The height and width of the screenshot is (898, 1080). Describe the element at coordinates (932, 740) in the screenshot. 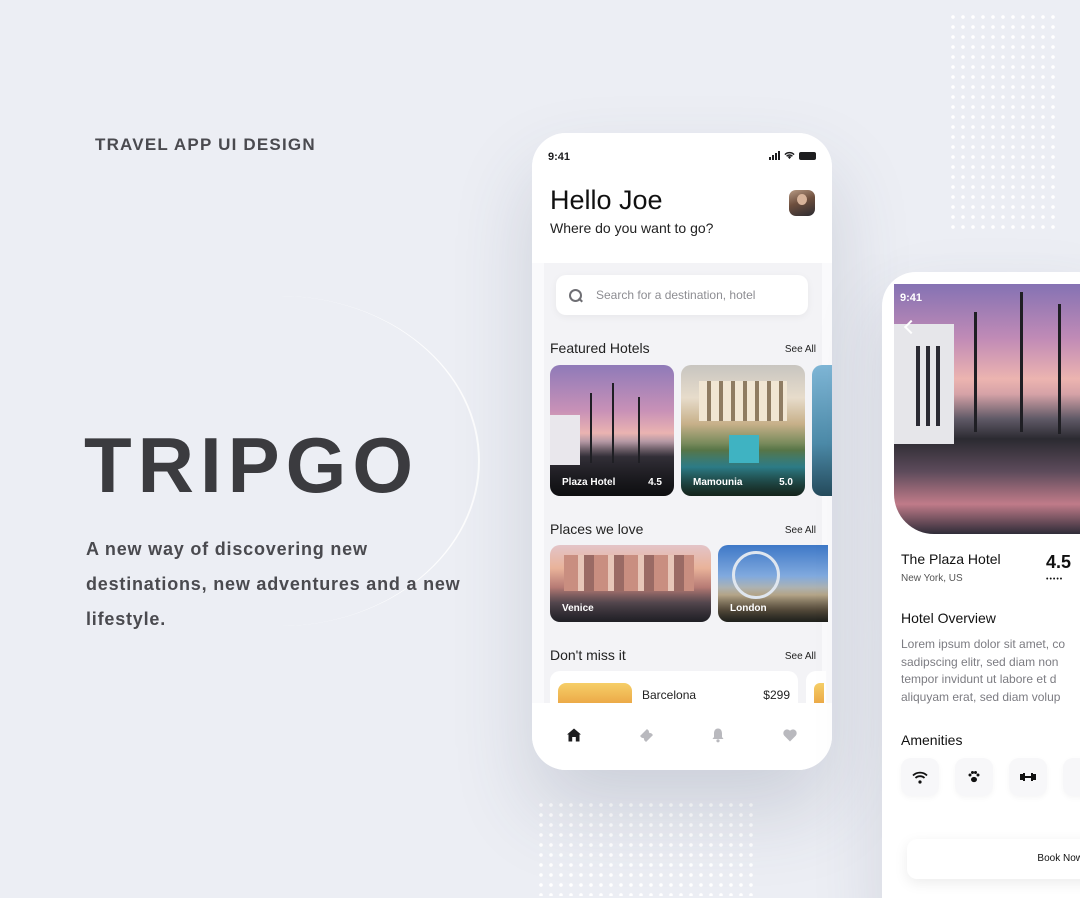

I see `amenities-title: Amenities` at that location.